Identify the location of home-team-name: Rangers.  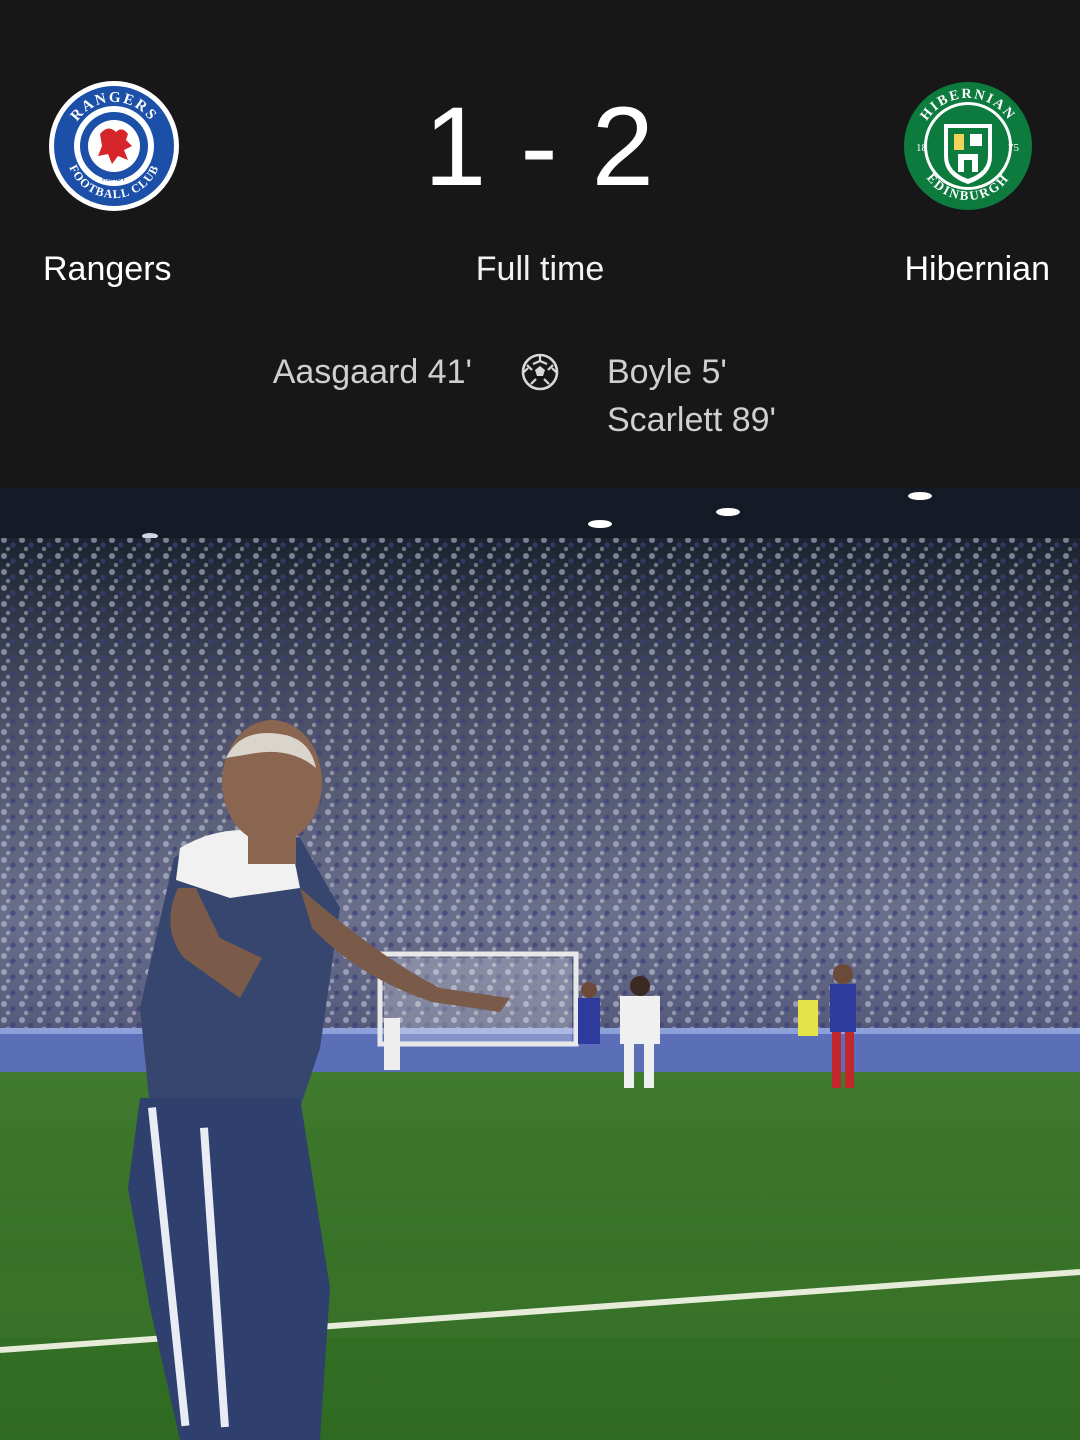
(107, 269).